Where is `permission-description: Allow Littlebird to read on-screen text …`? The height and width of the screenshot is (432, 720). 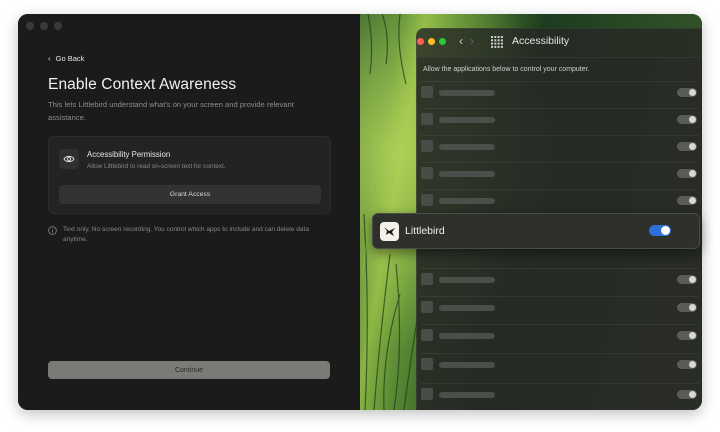
permission-description: Allow Littlebird to read on-screen text … is located at coordinates (156, 166).